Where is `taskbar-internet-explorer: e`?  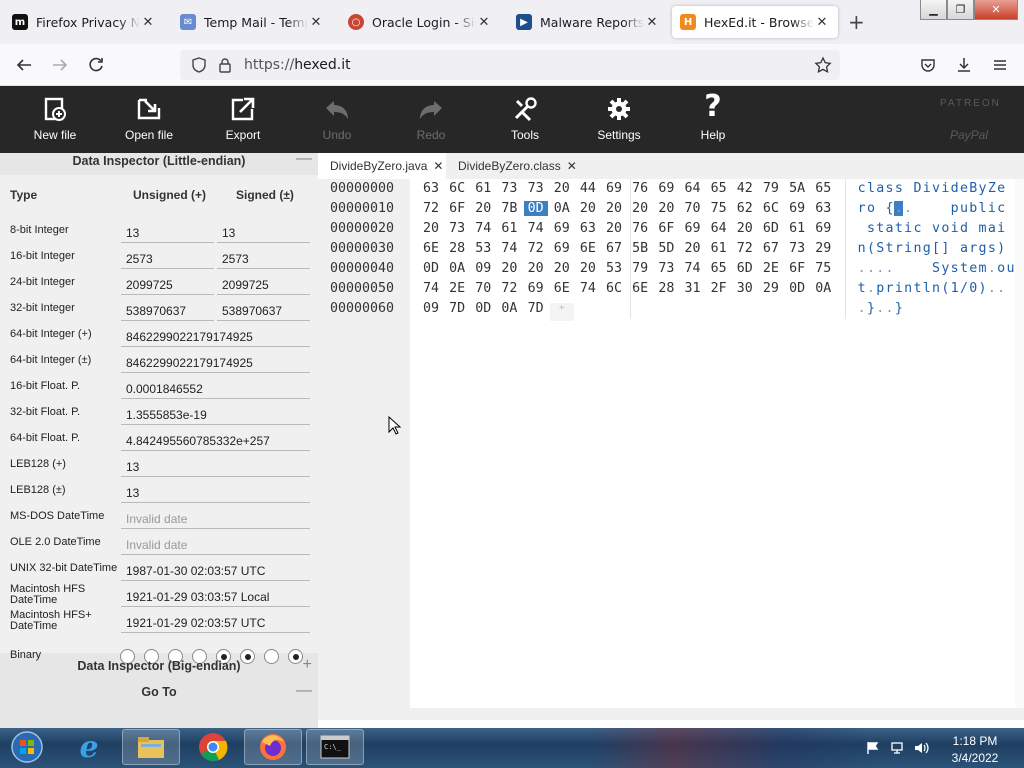
taskbar-internet-explorer: e is located at coordinates (89, 747).